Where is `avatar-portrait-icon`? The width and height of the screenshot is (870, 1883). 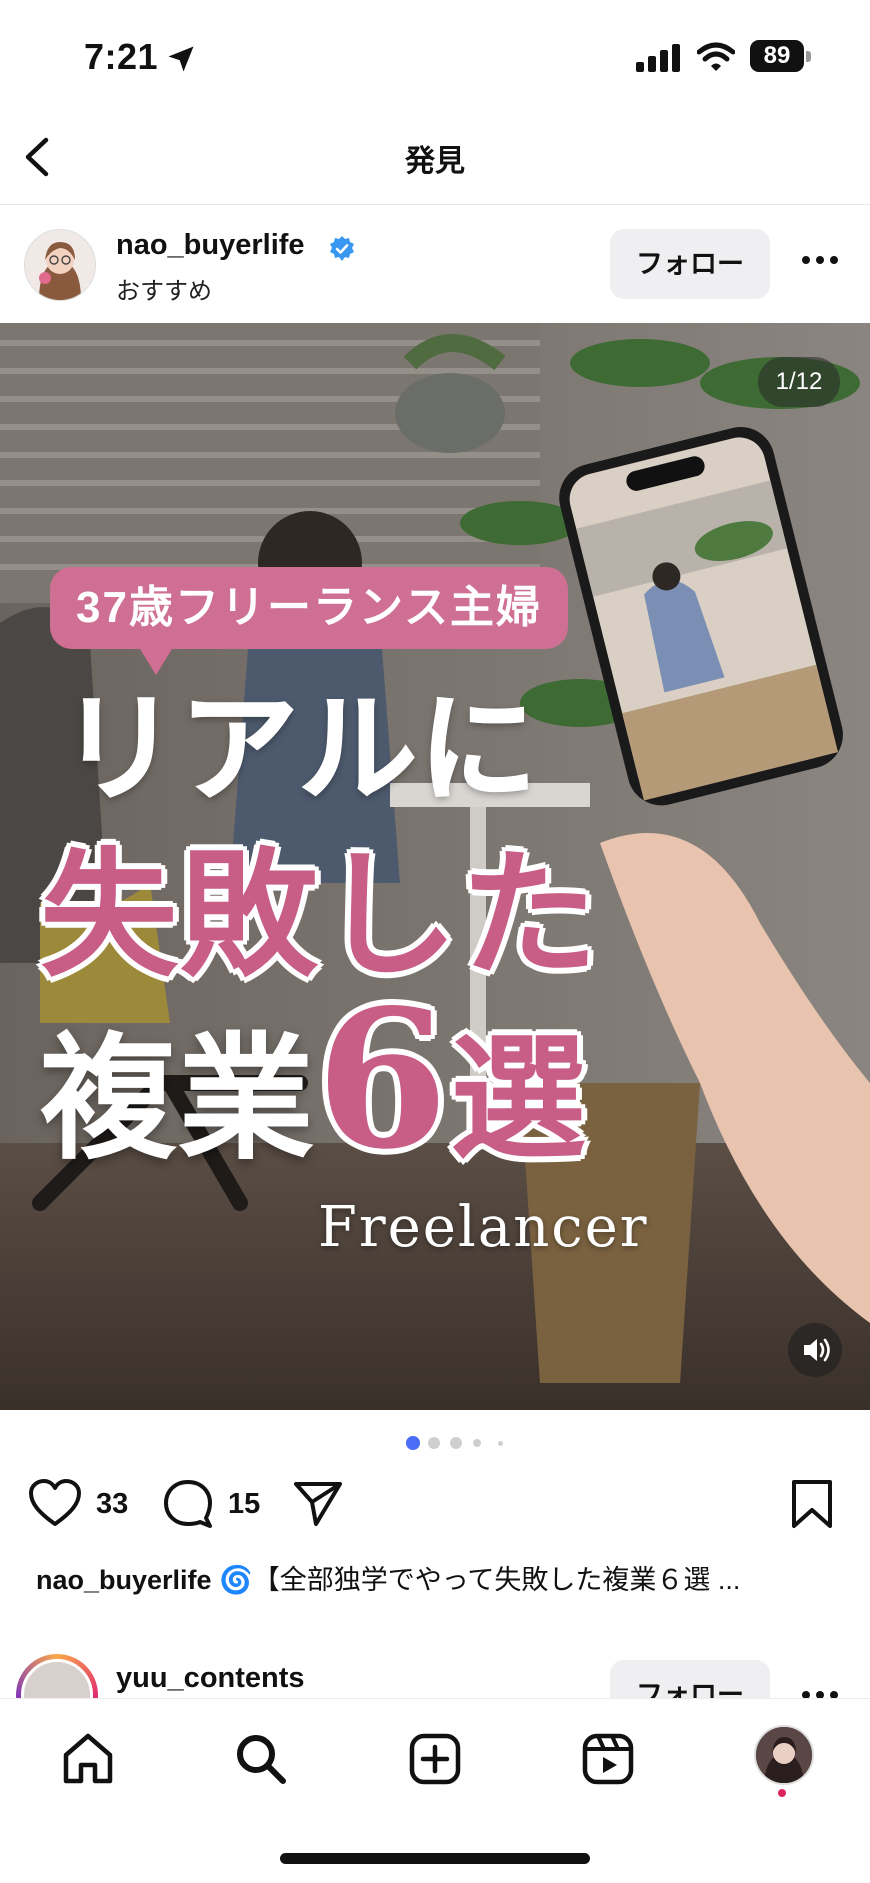 avatar-portrait-icon is located at coordinates (60, 265).